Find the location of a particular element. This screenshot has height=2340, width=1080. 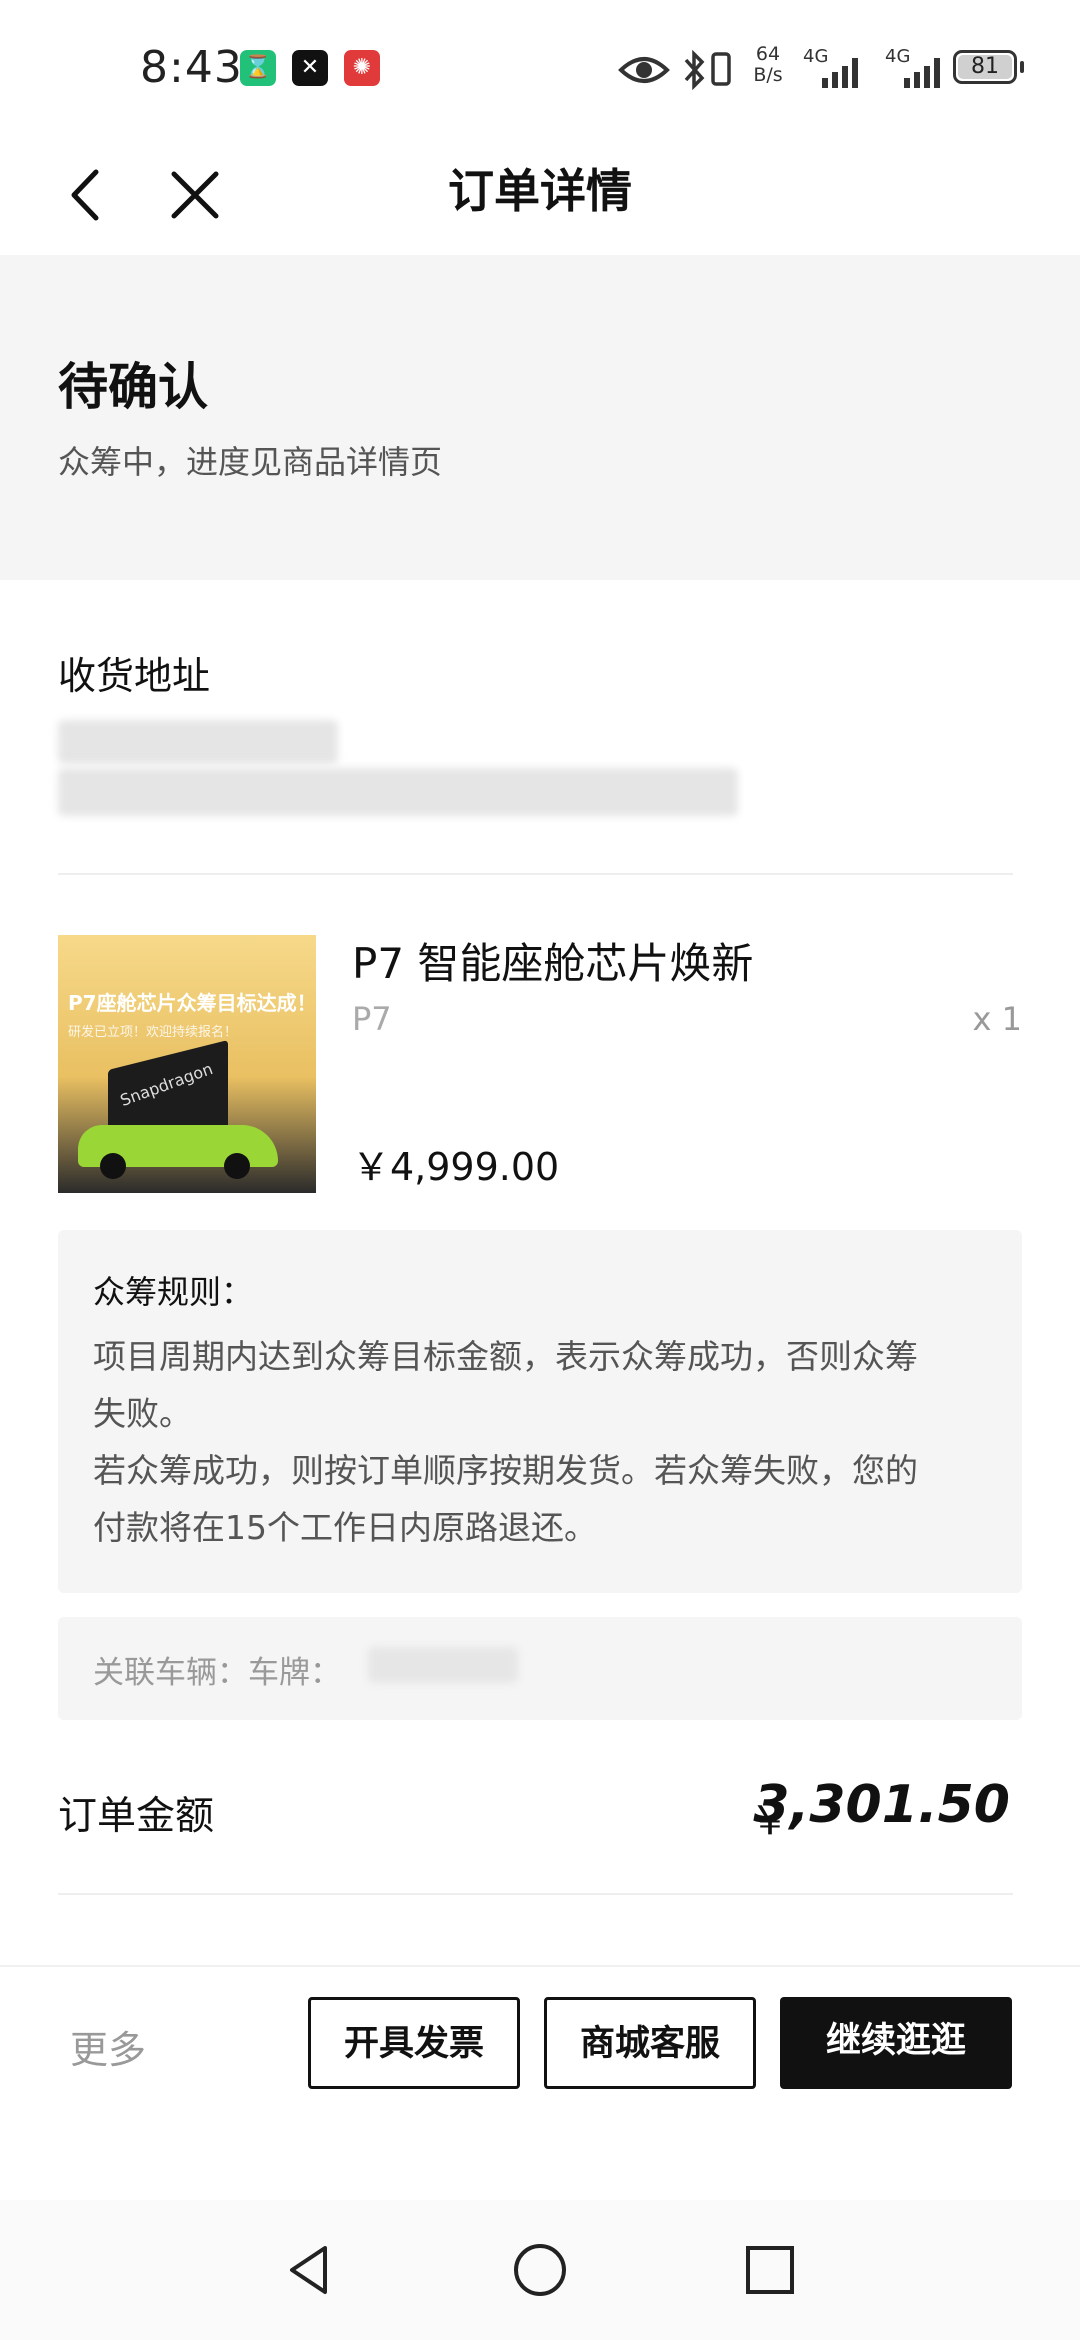

product-price: ￥4,999.00 is located at coordinates (456, 1167).